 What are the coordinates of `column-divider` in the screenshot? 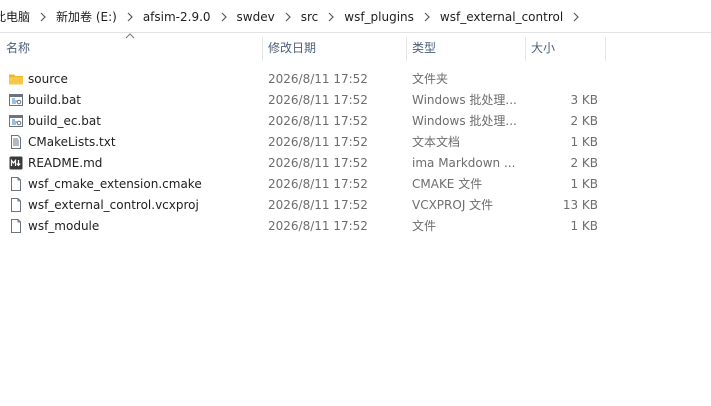 It's located at (605, 49).